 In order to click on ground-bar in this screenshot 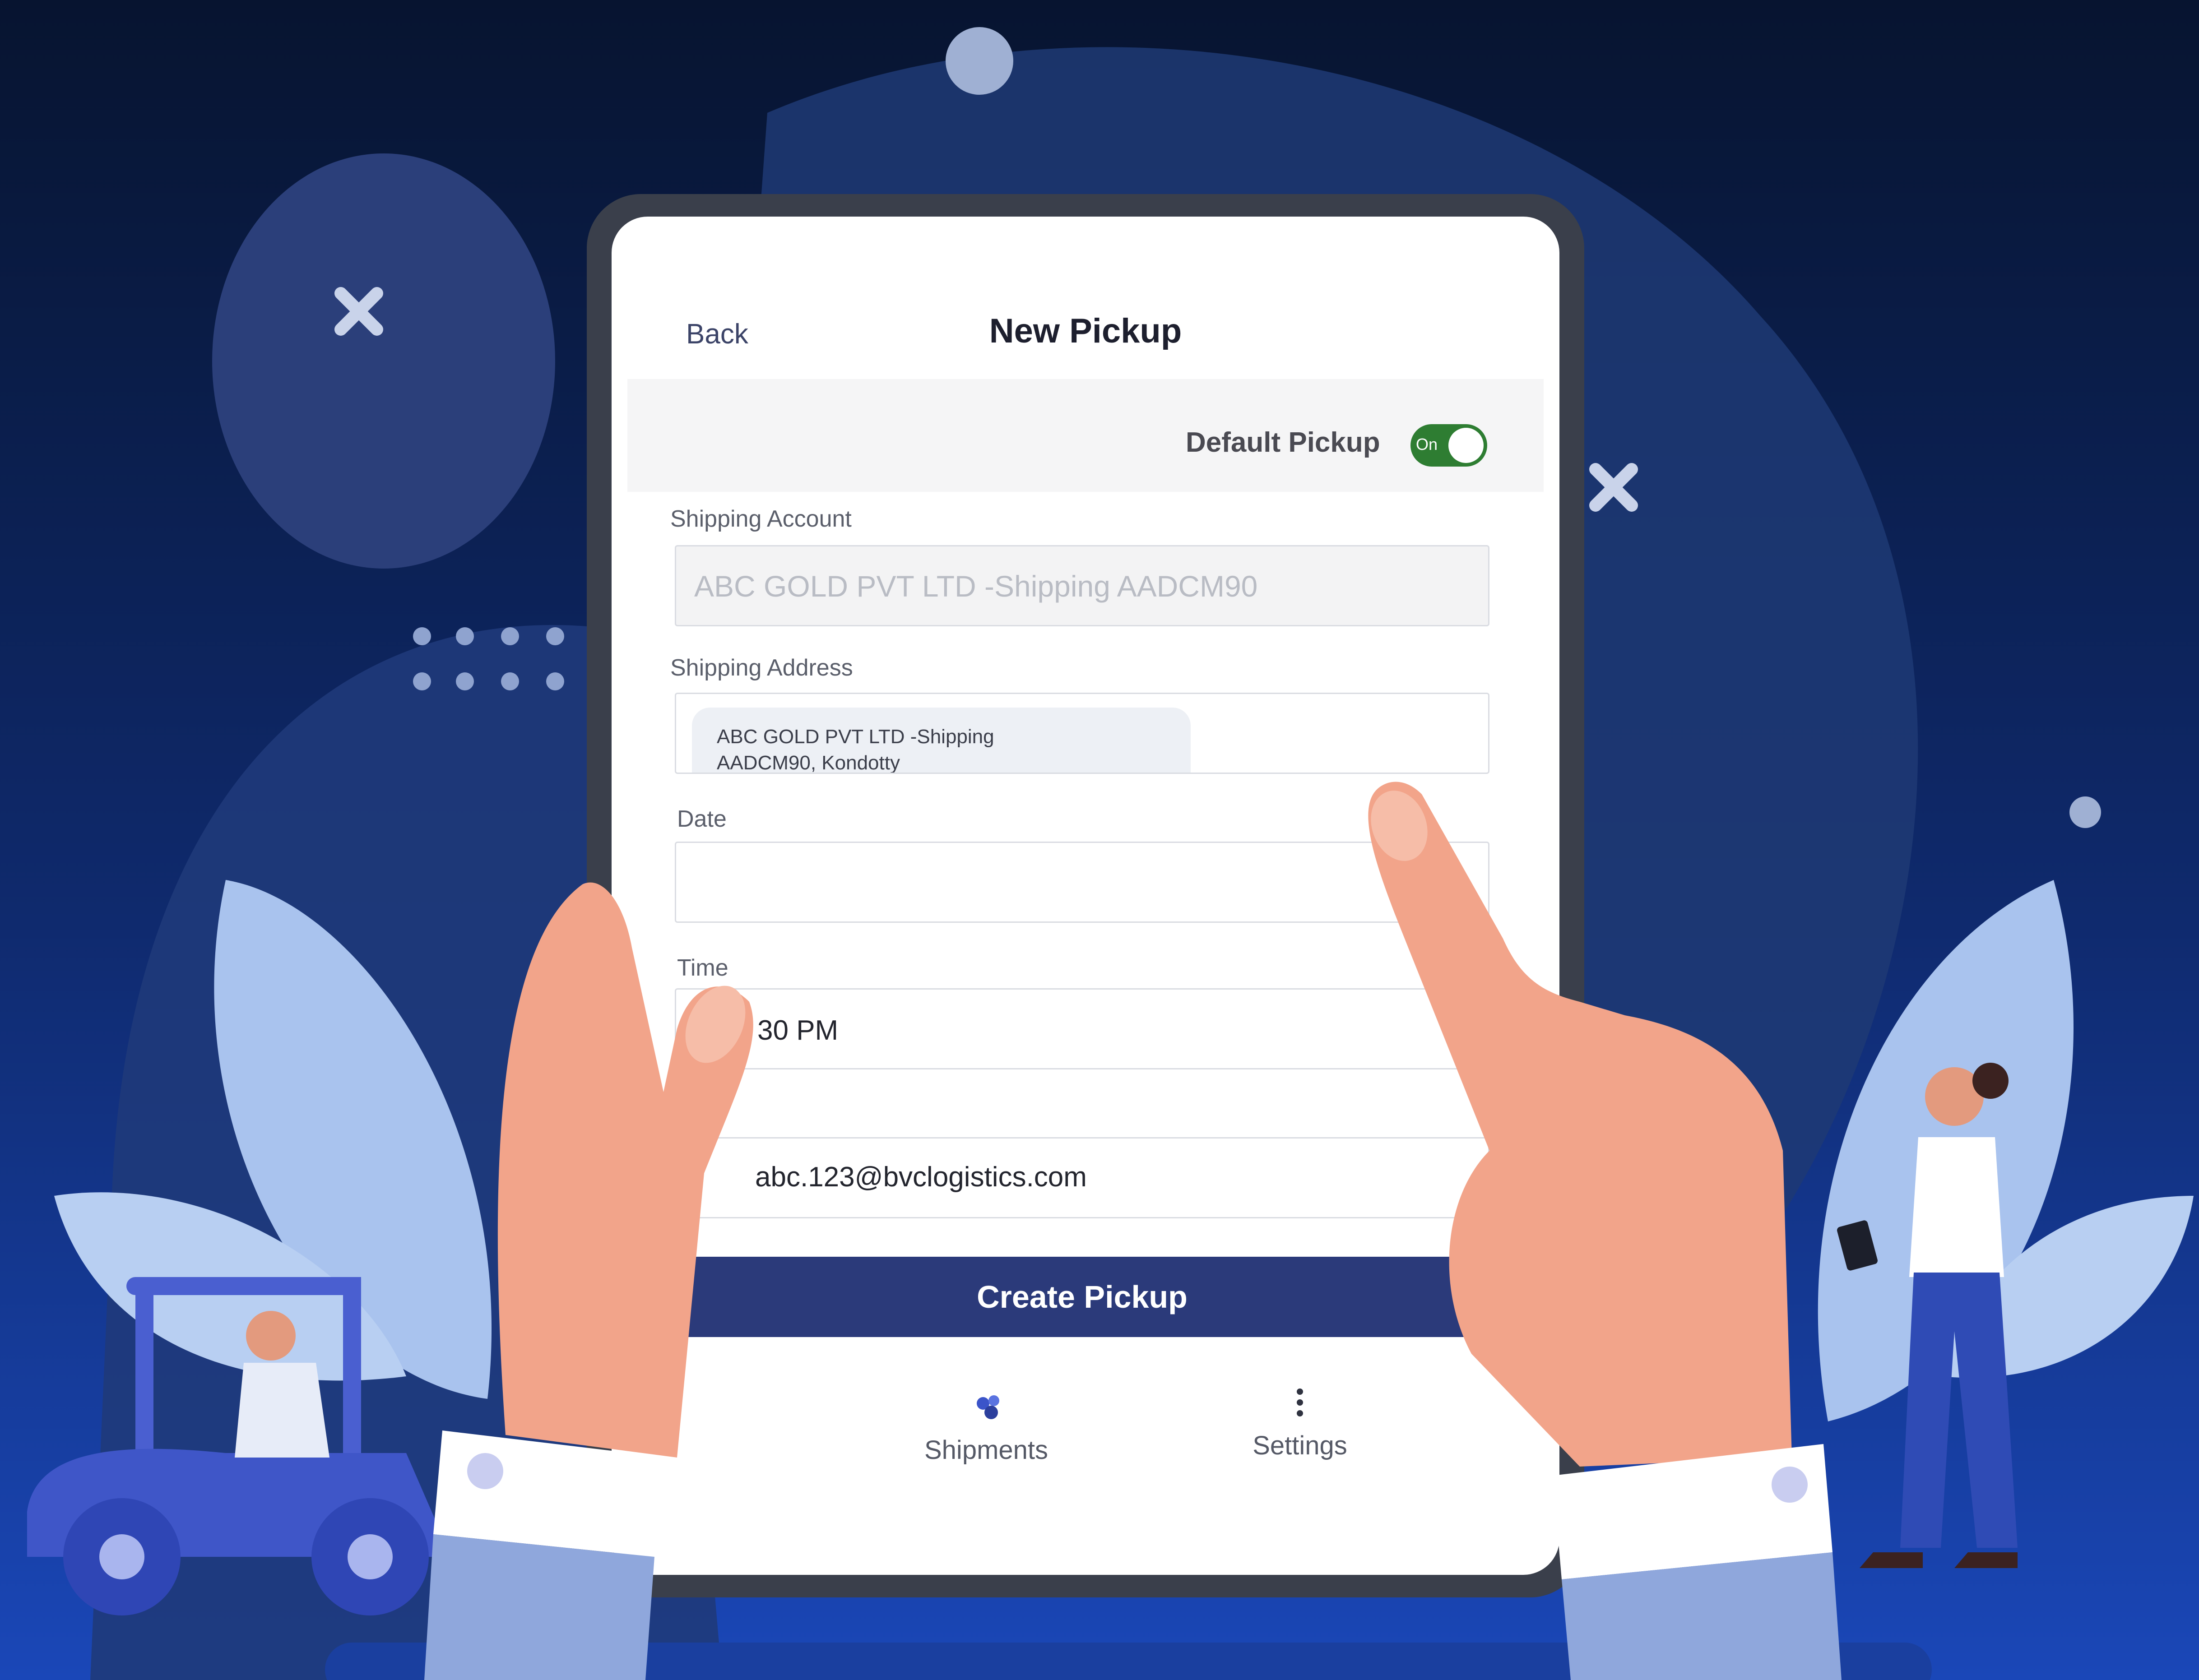, I will do `click(1128, 1661)`.